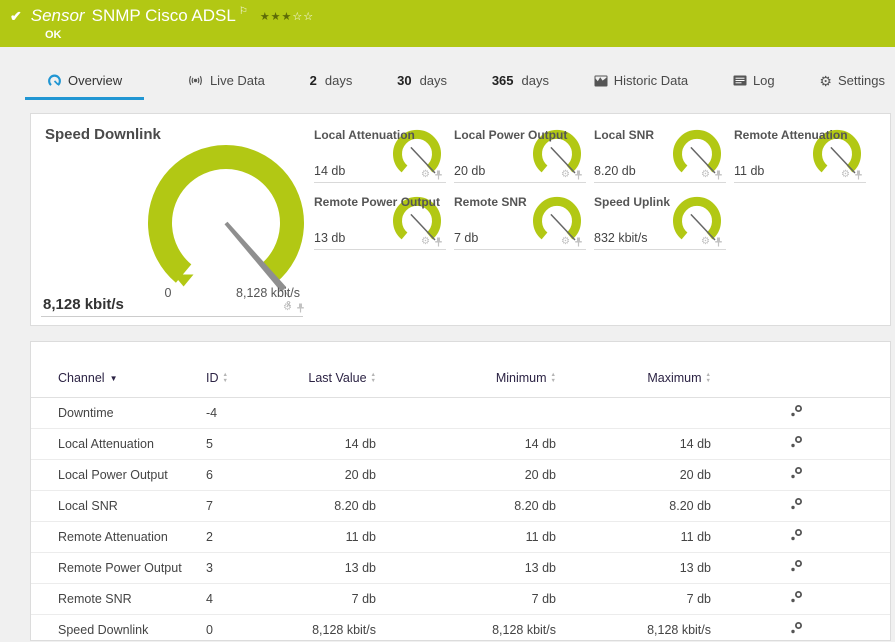  Describe the element at coordinates (633, 413) in the screenshot. I see `cell-maximum` at that location.